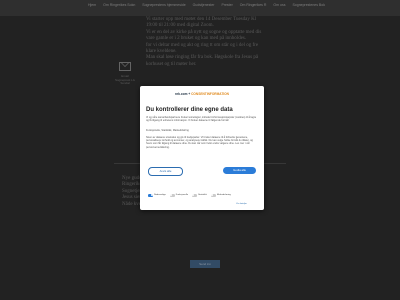  What do you see at coordinates (182, 195) in the screenshot?
I see `toggle-label: Funksjonelle` at bounding box center [182, 195].